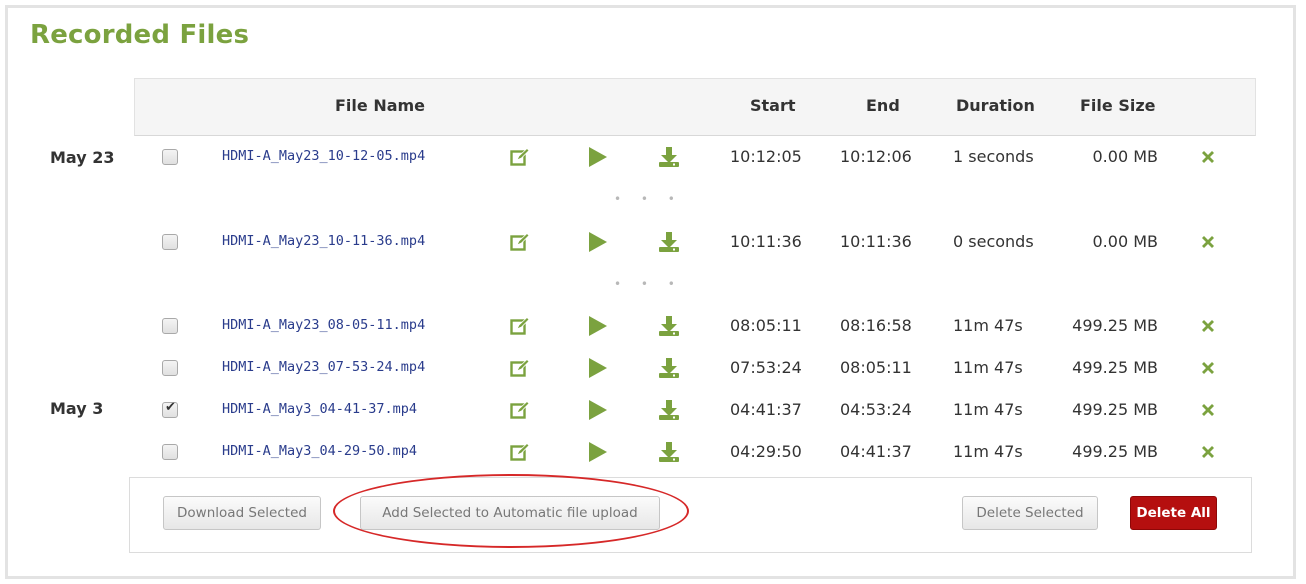 This screenshot has width=1306, height=584. What do you see at coordinates (323, 325) in the screenshot?
I see `file-name-link: HDMI-A_May23_08-05-11.mp4` at bounding box center [323, 325].